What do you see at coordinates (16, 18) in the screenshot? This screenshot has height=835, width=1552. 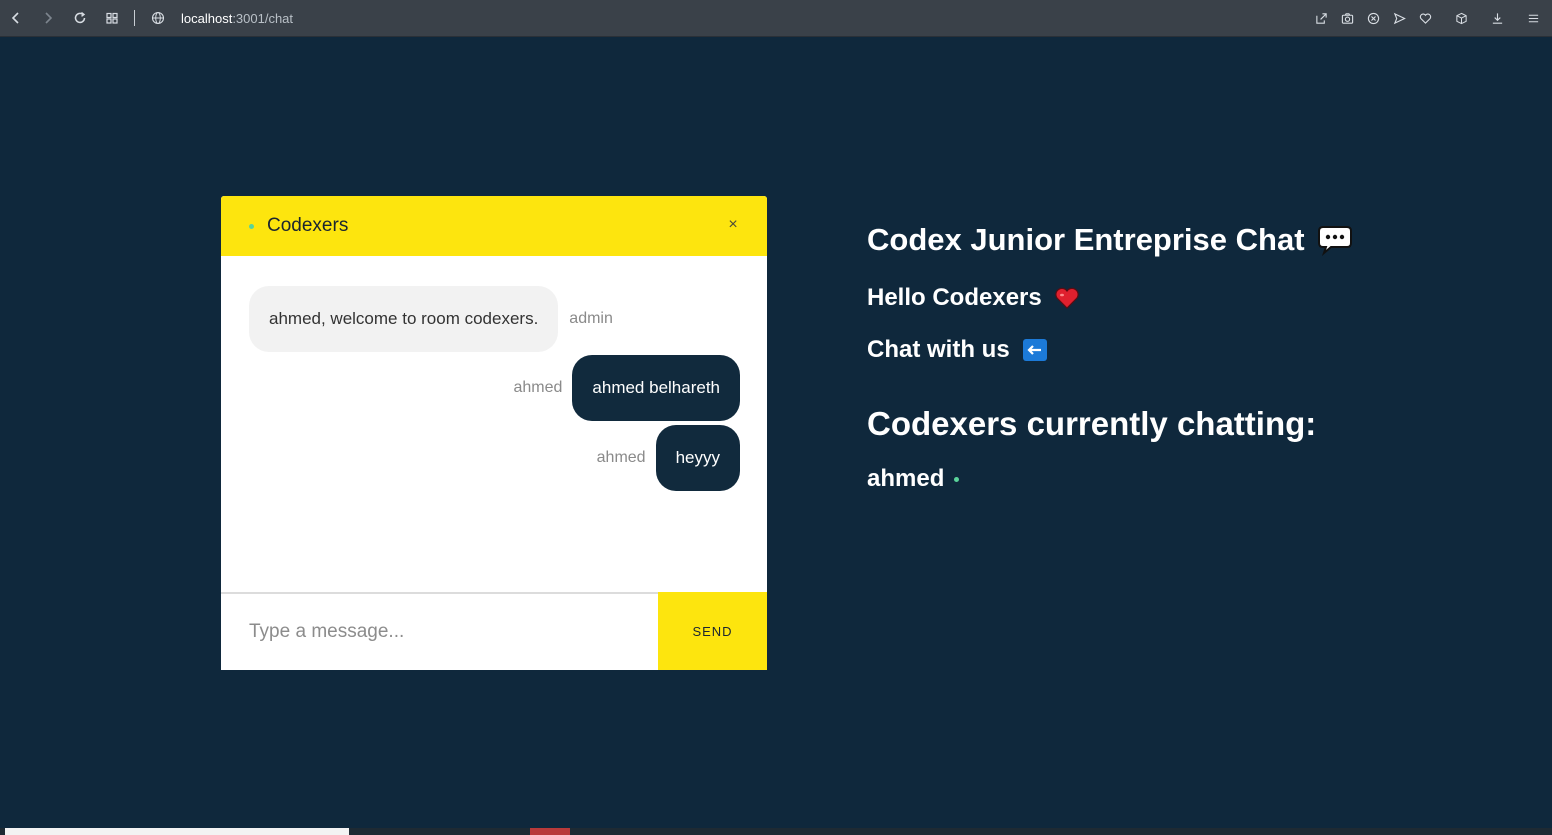 I see `back-icon` at bounding box center [16, 18].